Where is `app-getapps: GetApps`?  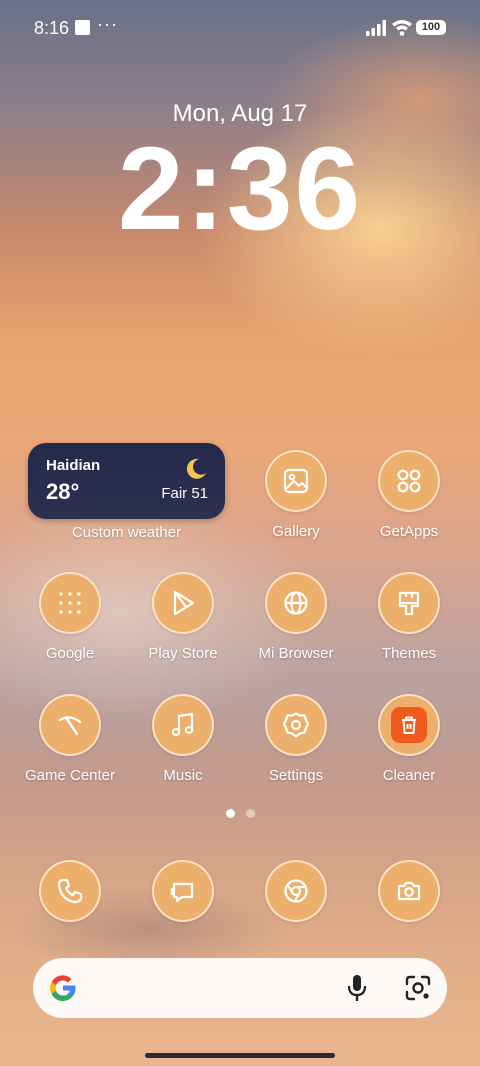
app-getapps: GetApps is located at coordinates (409, 505).